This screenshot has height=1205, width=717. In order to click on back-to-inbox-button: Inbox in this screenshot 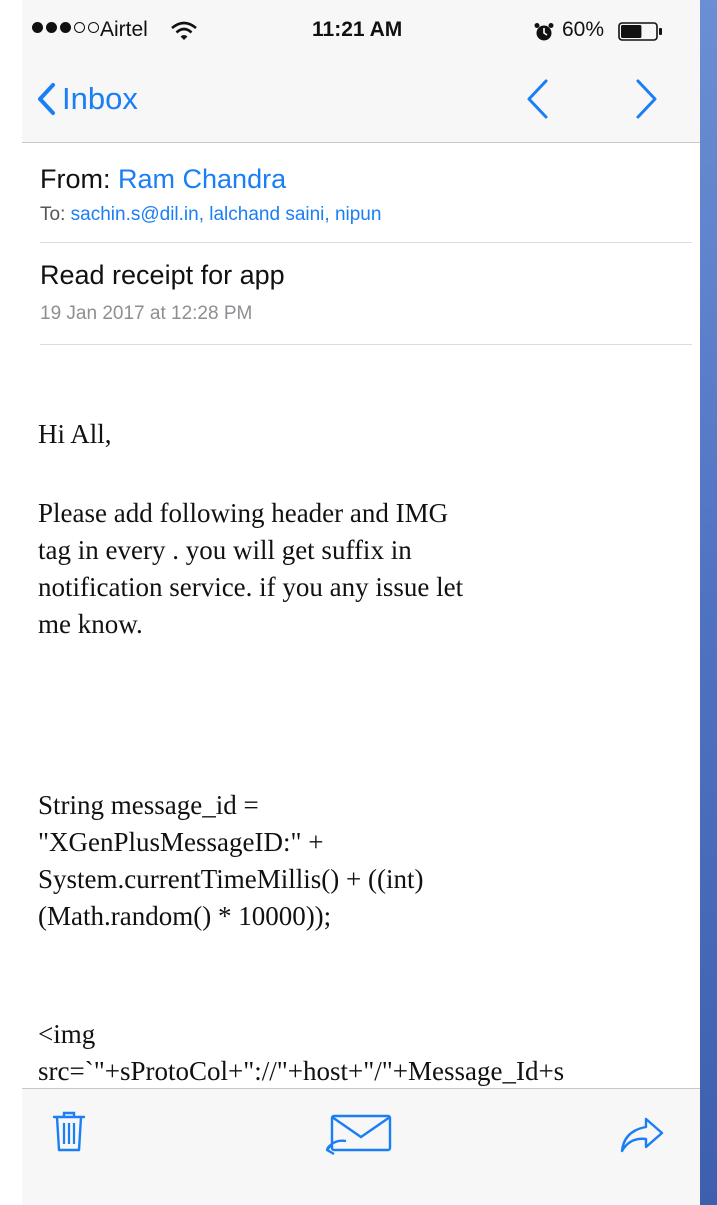, I will do `click(87, 99)`.